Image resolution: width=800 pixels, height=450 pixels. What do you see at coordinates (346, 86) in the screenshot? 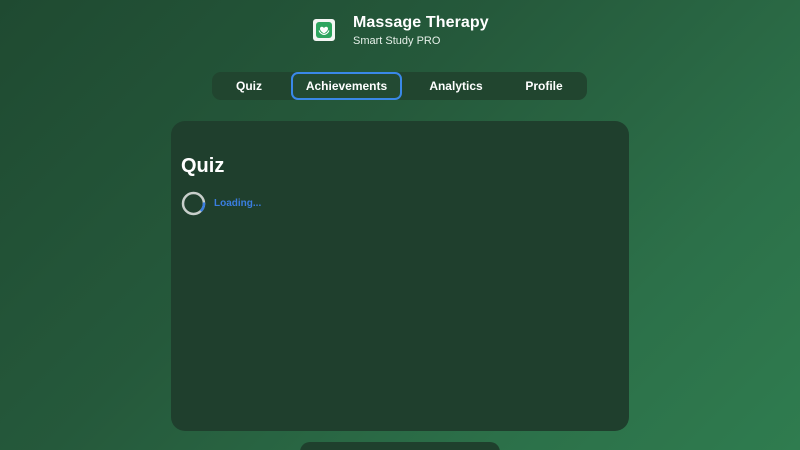
I see `tab-achievements: Achievements` at bounding box center [346, 86].